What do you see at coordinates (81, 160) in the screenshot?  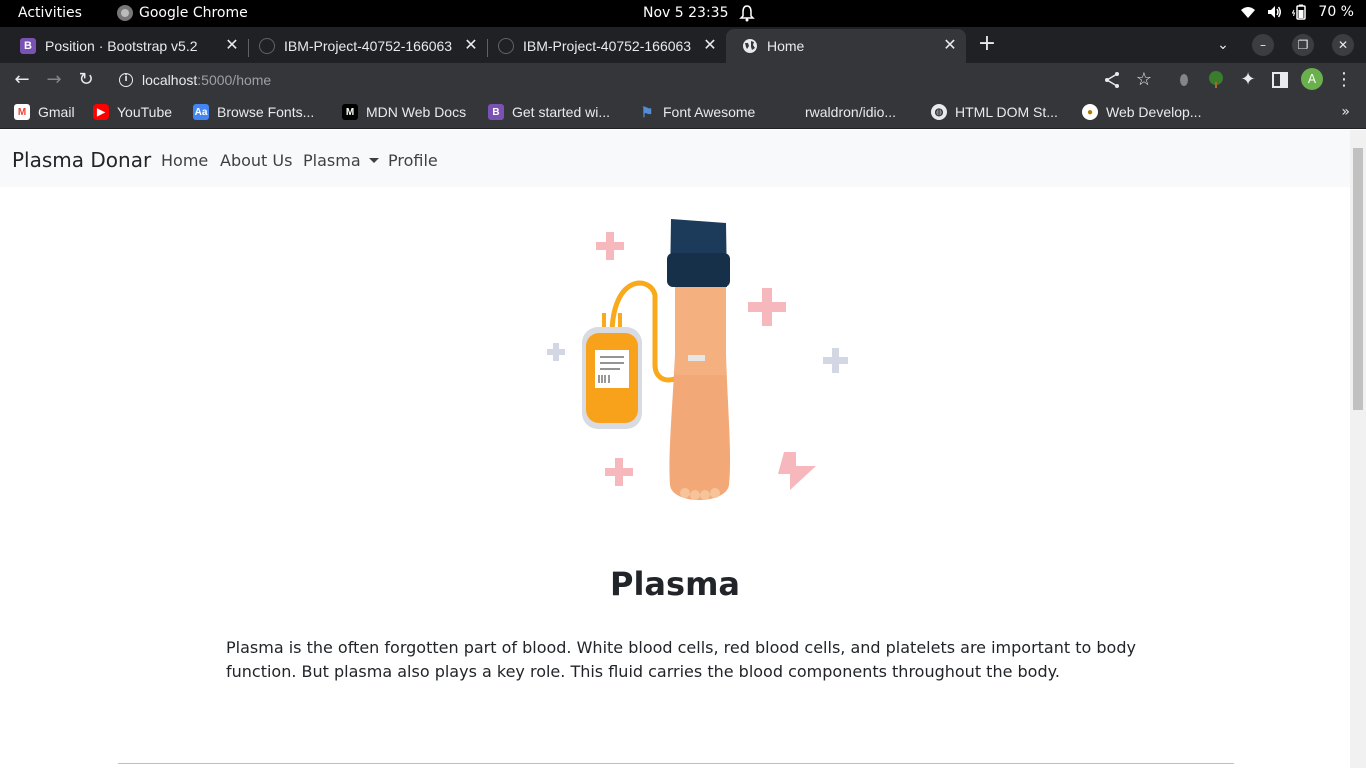 I see `navbar-brand: Plasma Donar` at bounding box center [81, 160].